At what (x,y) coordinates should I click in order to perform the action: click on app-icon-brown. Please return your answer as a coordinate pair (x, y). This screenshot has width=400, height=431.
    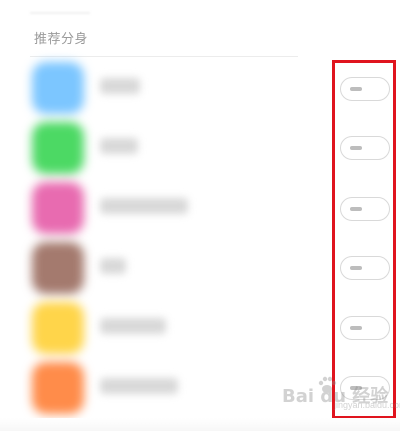
    Looking at the image, I should click on (58, 268).